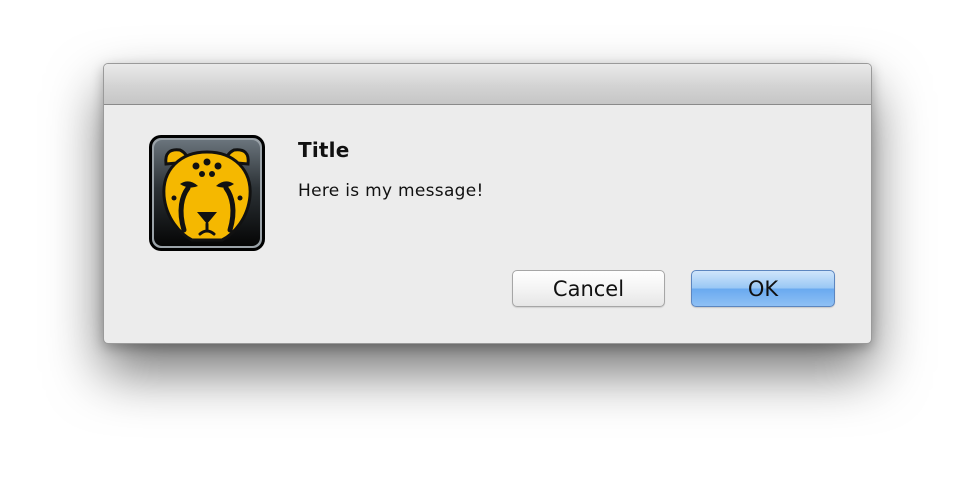  Describe the element at coordinates (487, 84) in the screenshot. I see `dialog-titlebar` at that location.